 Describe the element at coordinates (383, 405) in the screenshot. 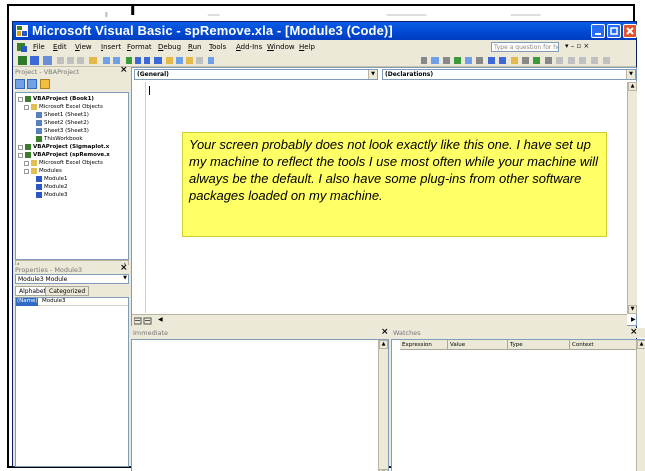

I see `immediate-vscroll: ▲ ▼` at that location.